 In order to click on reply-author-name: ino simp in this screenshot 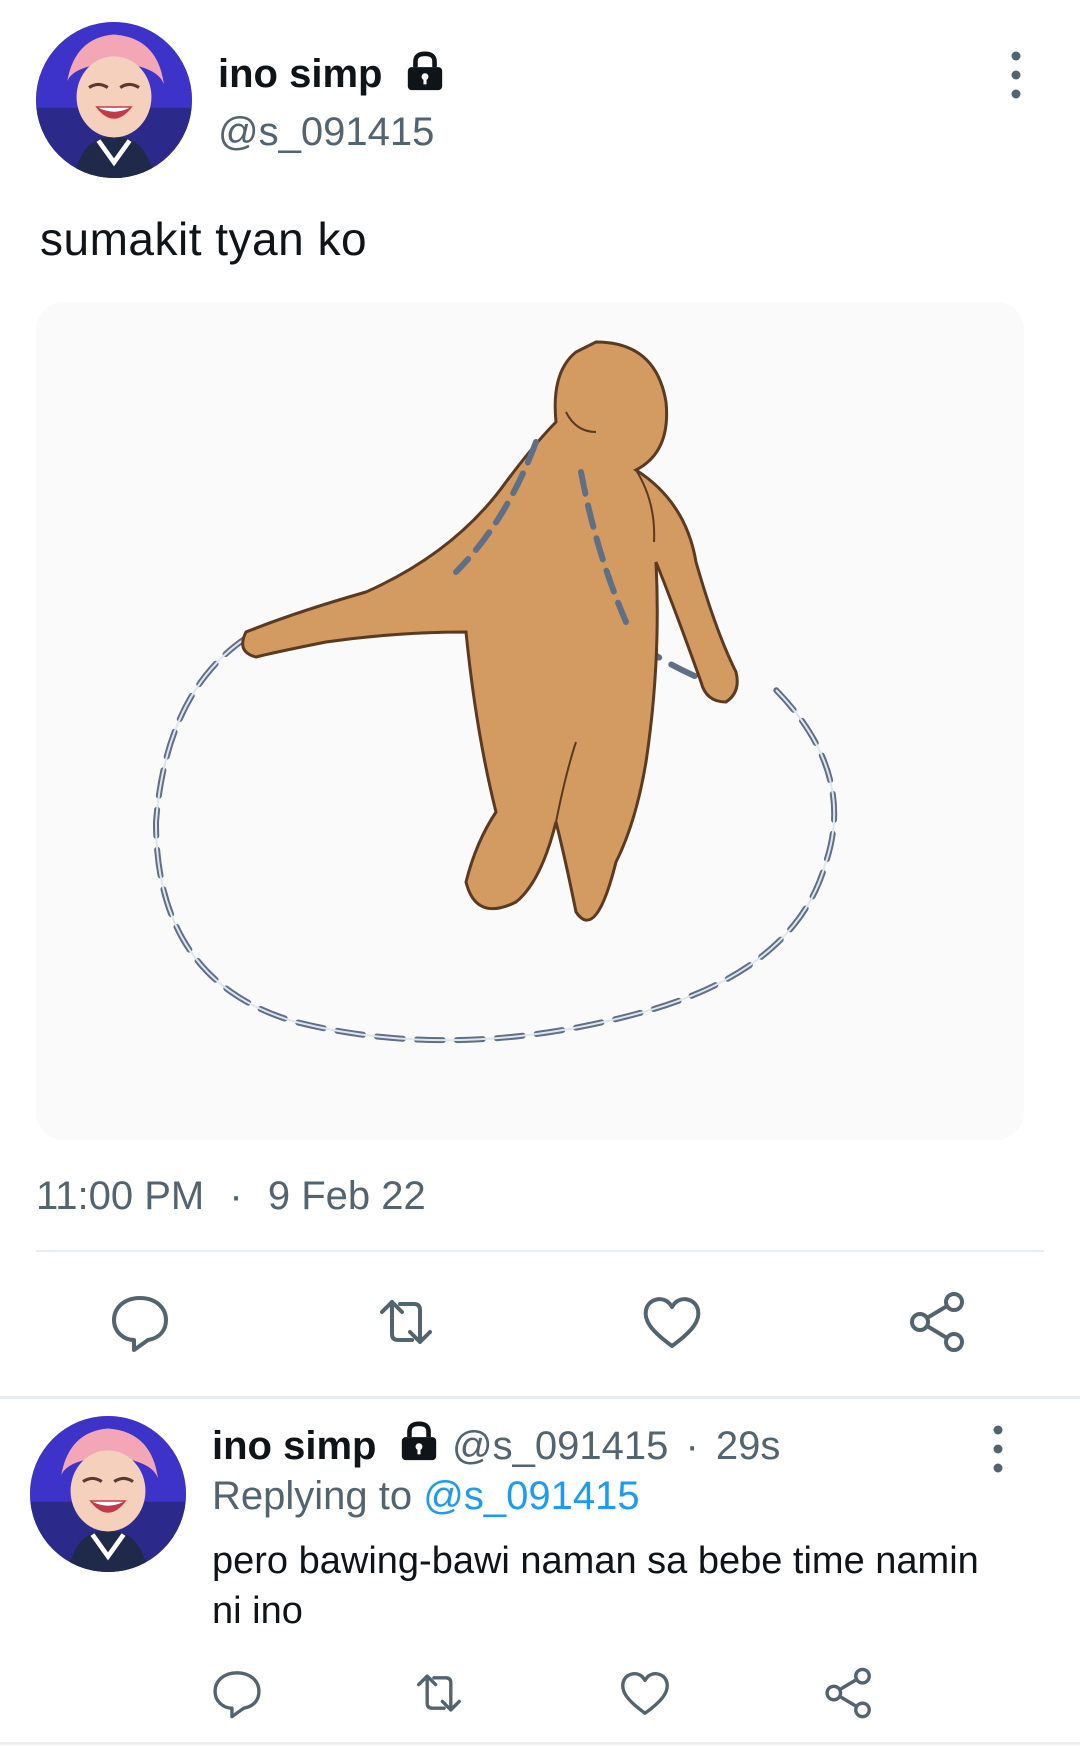, I will do `click(294, 1446)`.